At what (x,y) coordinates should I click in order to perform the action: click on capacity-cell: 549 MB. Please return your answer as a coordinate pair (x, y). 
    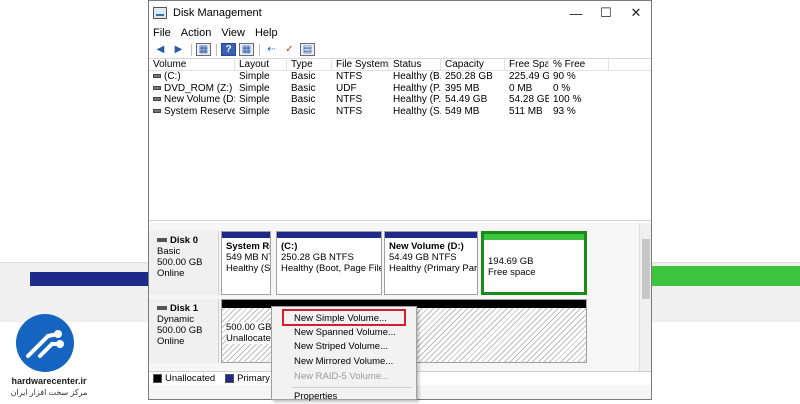
    Looking at the image, I should click on (462, 111).